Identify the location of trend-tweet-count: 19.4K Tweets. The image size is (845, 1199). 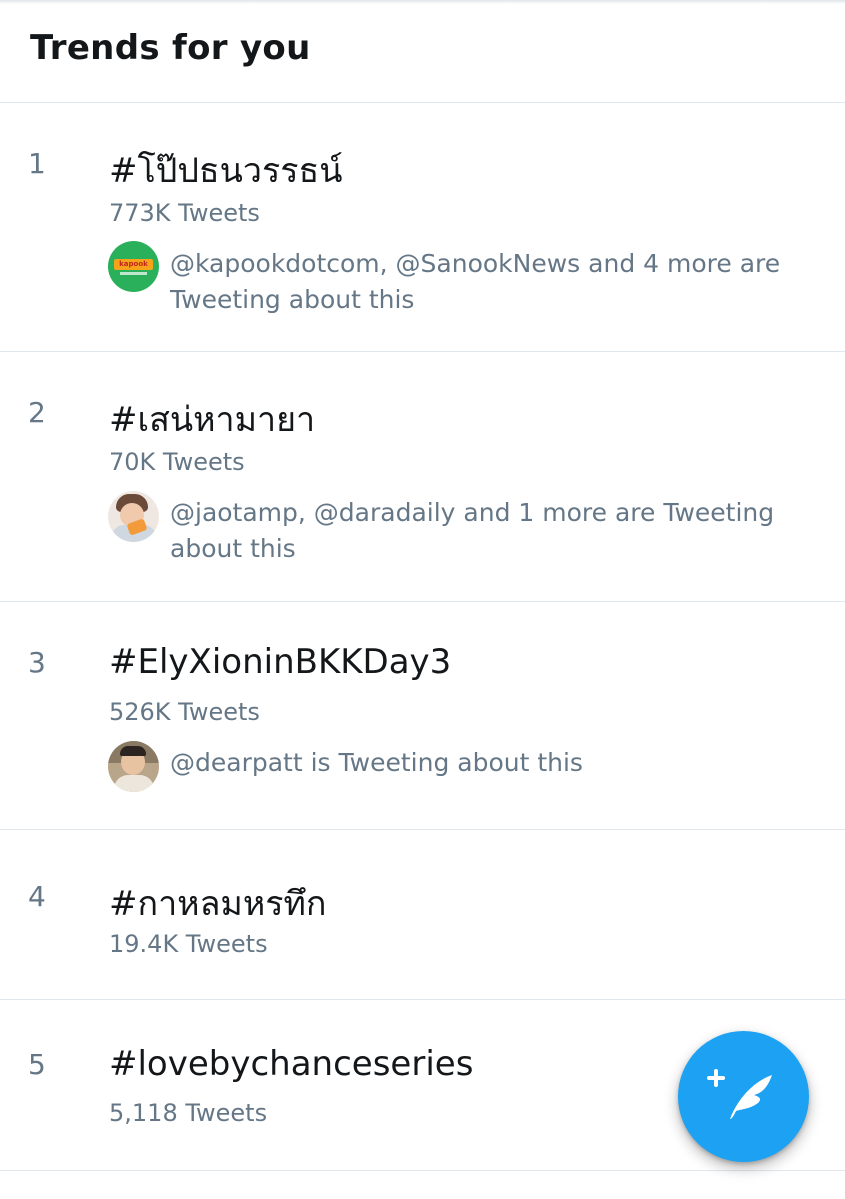
(188, 944).